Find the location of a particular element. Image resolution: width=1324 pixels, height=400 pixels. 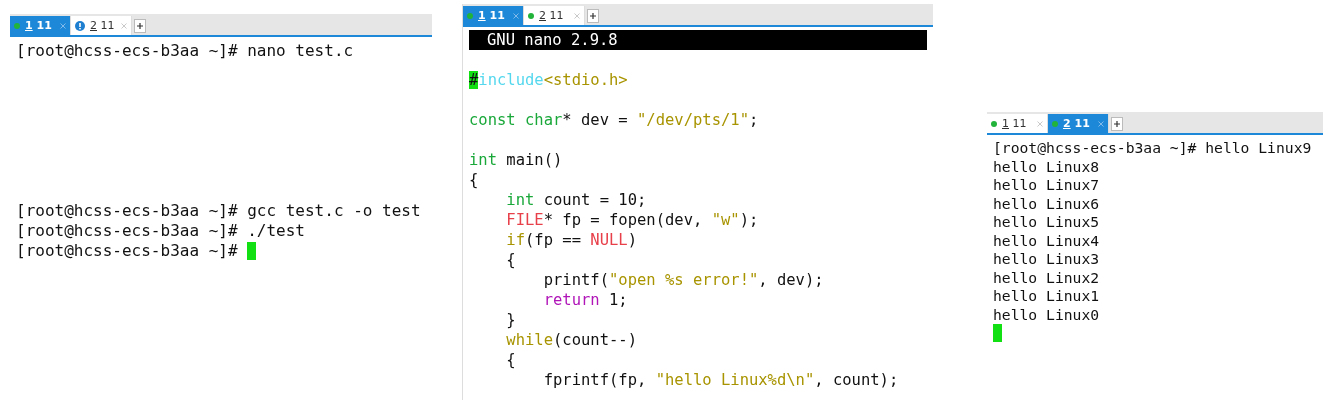

terminal-line: [root@hcss-ecs-b3aa ~]# gcc test.c -o test is located at coordinates (218, 211).